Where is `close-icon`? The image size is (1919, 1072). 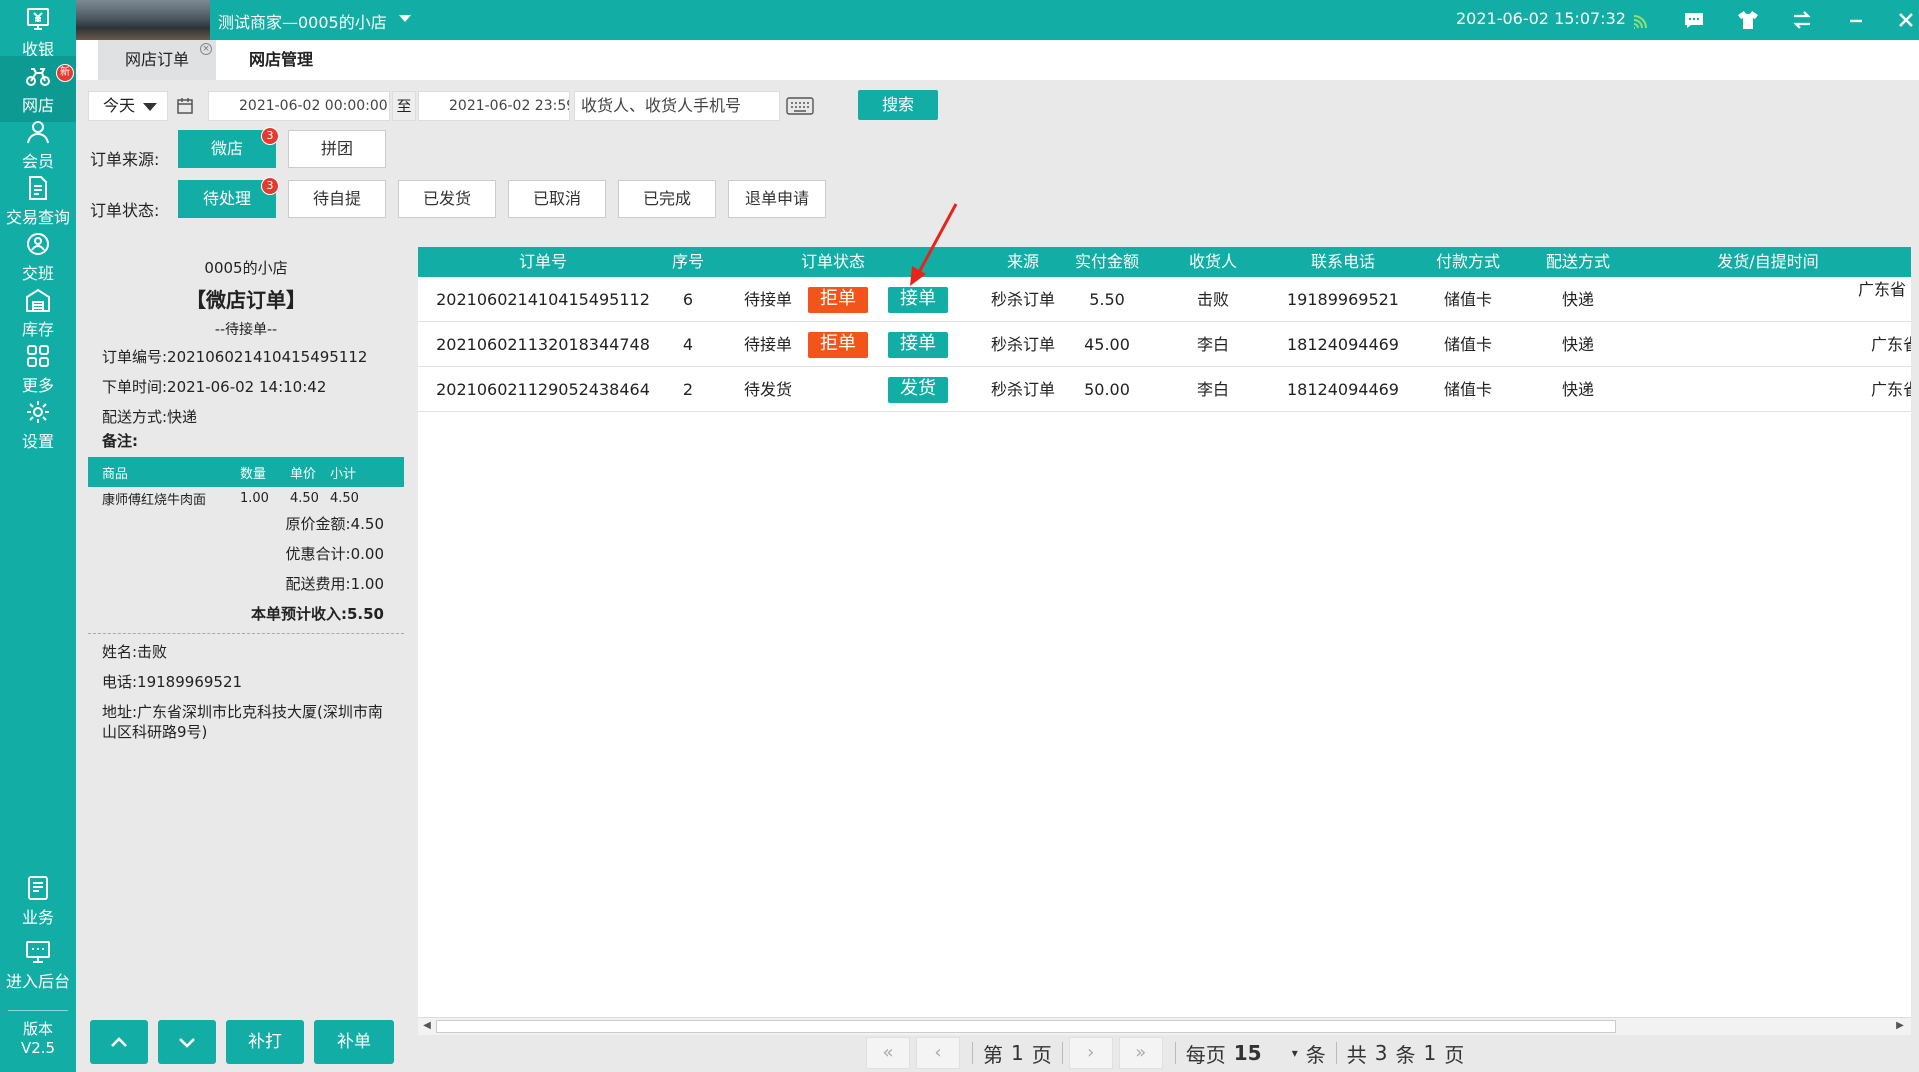 close-icon is located at coordinates (1906, 20).